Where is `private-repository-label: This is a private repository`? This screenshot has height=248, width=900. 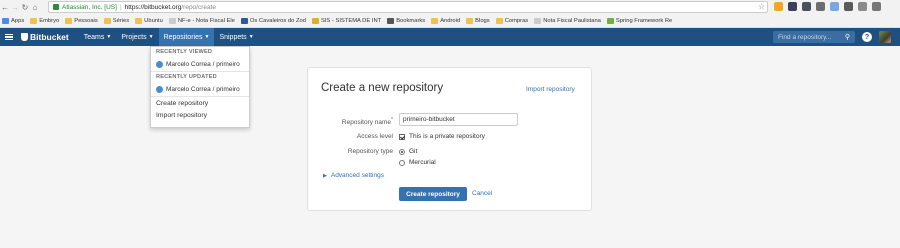 private-repository-label: This is a private repository is located at coordinates (447, 136).